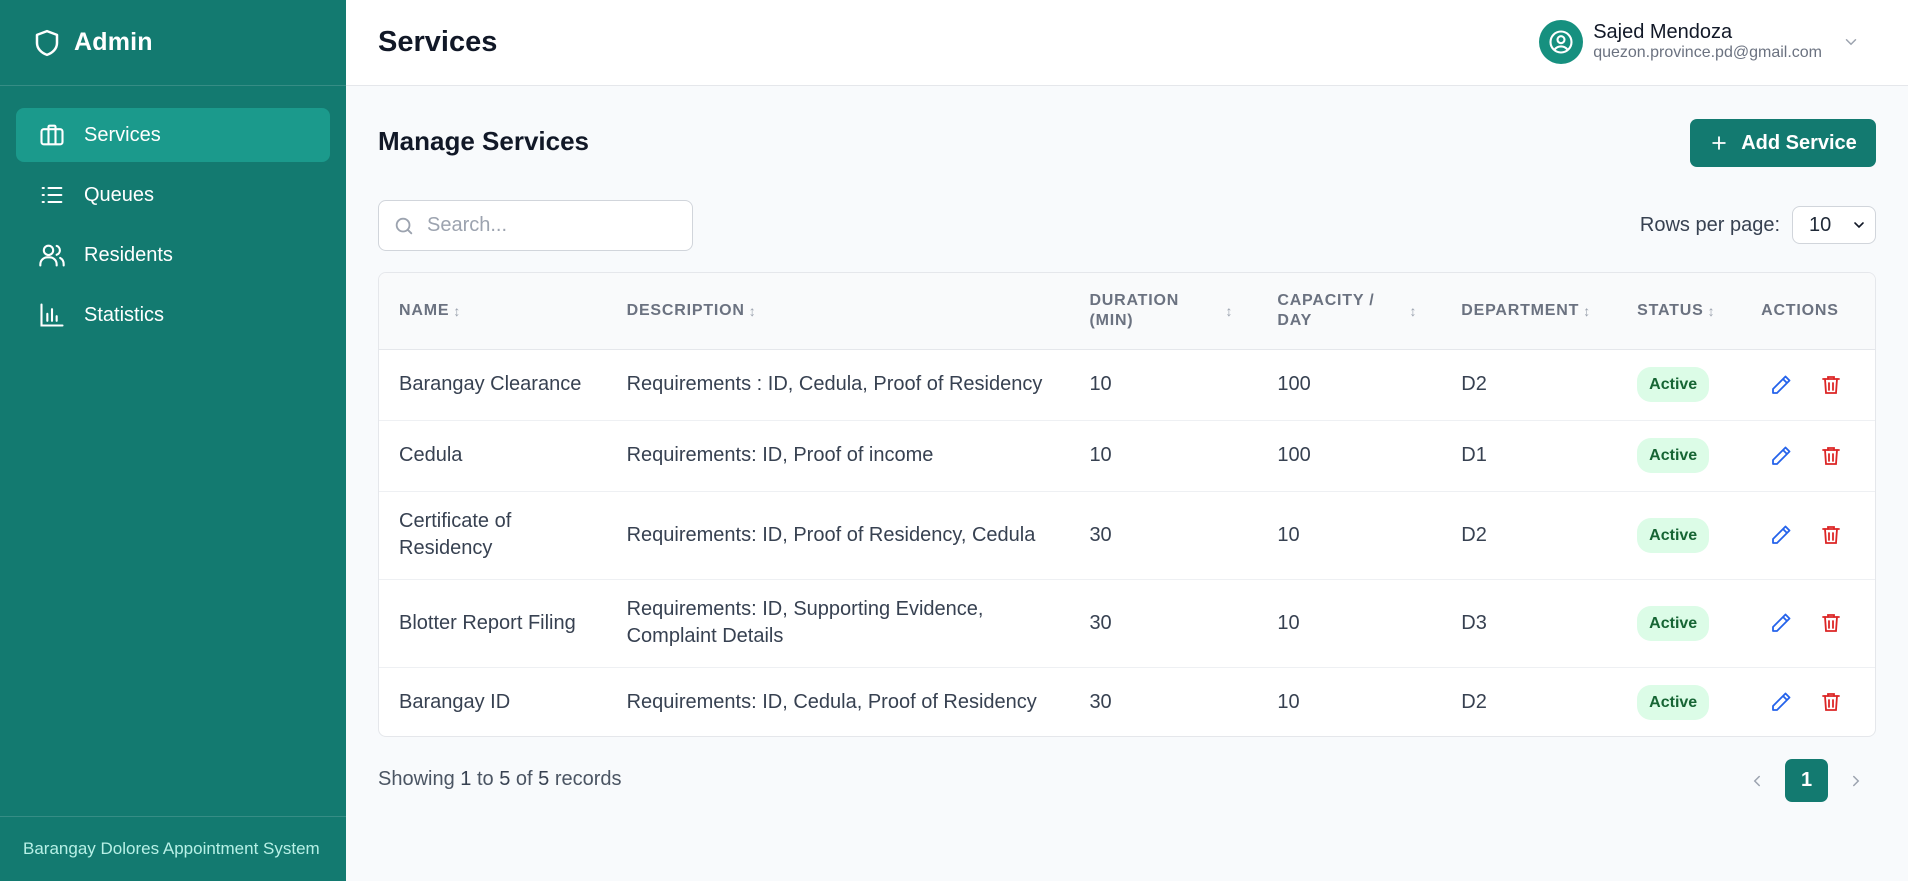 The height and width of the screenshot is (881, 1908). What do you see at coordinates (1709, 224) in the screenshot?
I see `rows-per-page-label: Rows per page:` at bounding box center [1709, 224].